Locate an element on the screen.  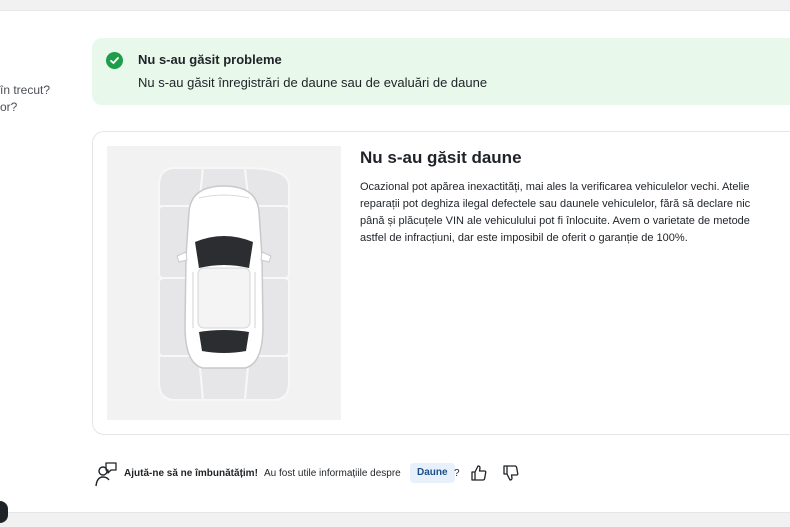
bottom-band is located at coordinates (395, 519).